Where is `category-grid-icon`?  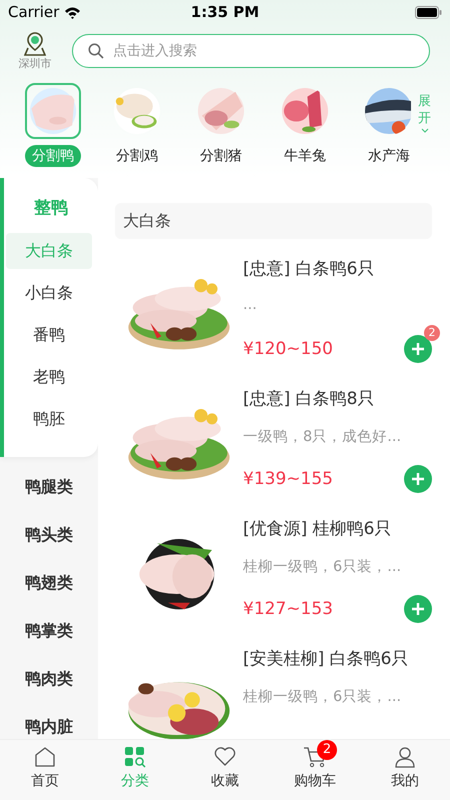 category-grid-icon is located at coordinates (135, 757).